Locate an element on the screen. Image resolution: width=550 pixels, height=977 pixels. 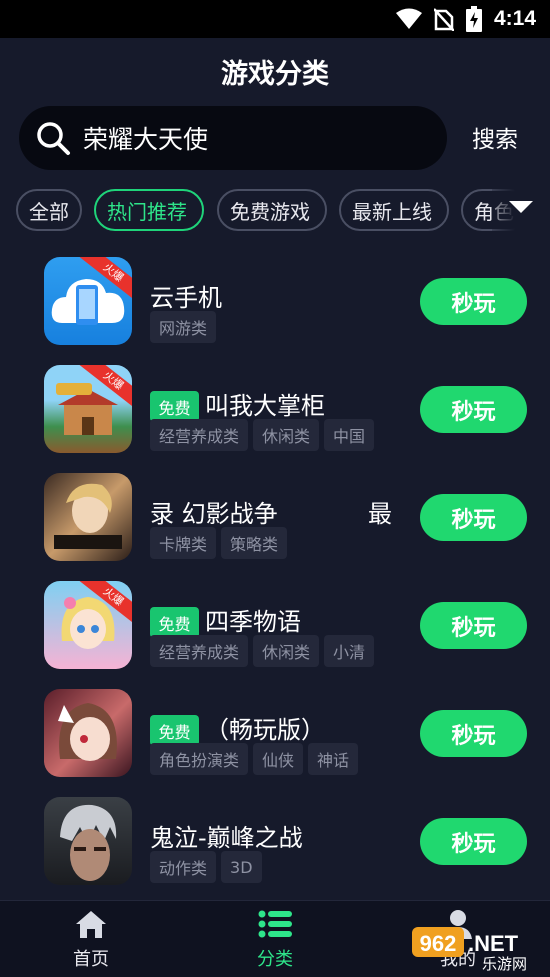
tag: 策略类 is located at coordinates (254, 543).